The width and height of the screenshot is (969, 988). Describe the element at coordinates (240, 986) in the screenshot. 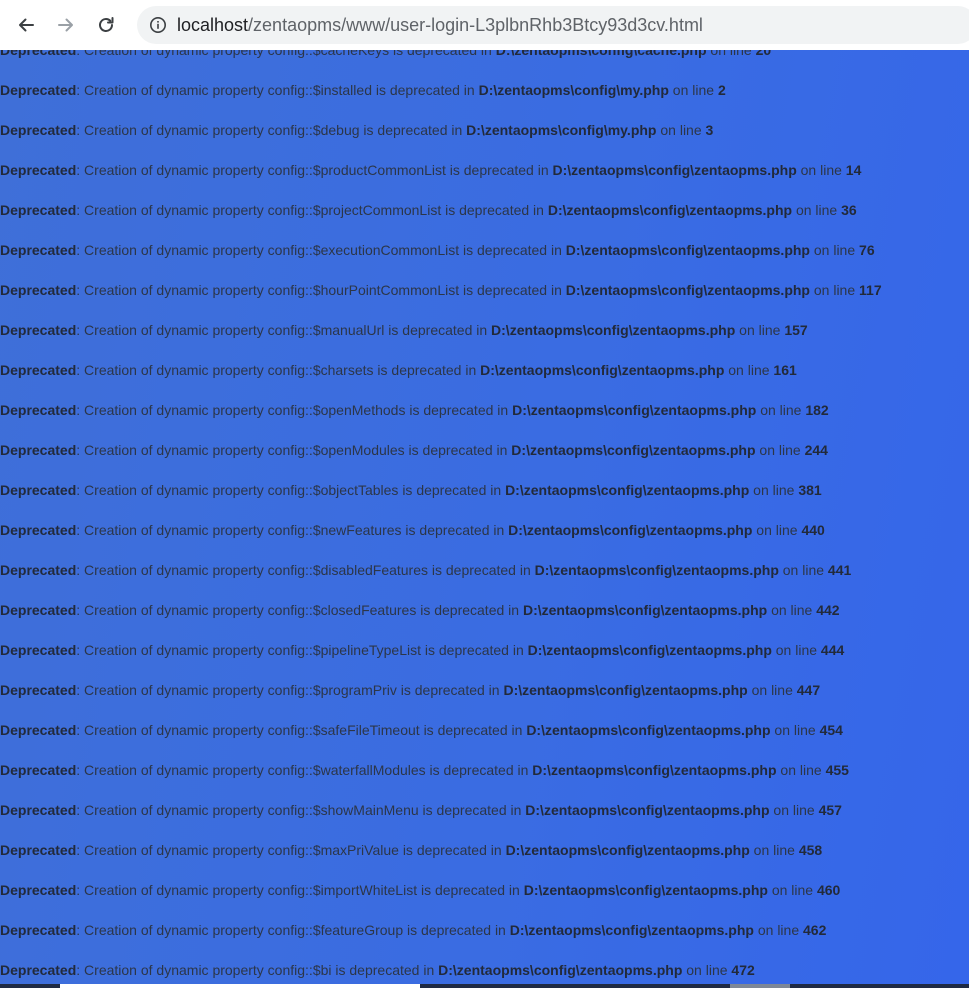

I see `scrollbar-thumb` at that location.